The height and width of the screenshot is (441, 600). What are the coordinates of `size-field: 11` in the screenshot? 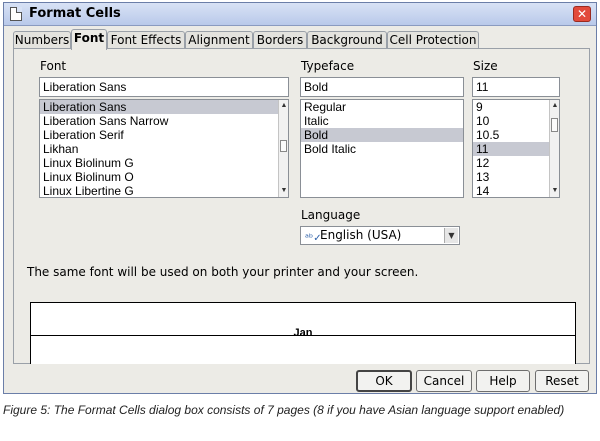 It's located at (516, 87).